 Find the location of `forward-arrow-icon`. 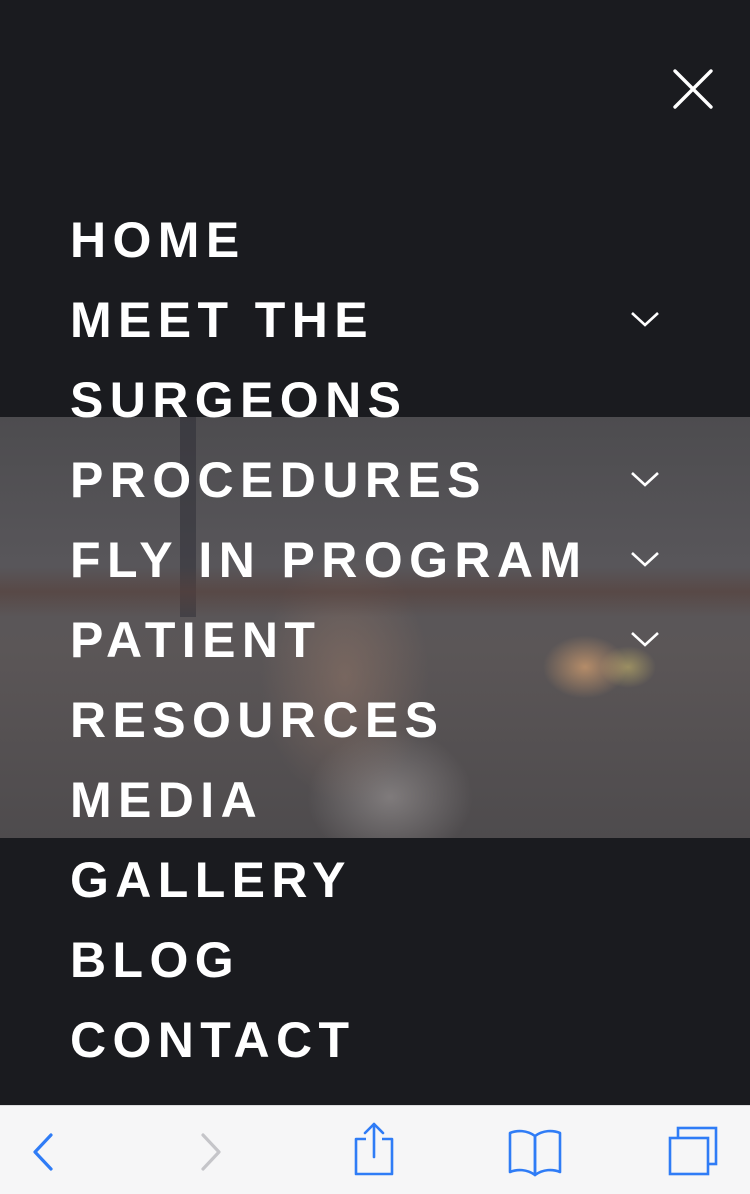

forward-arrow-icon is located at coordinates (211, 1152).